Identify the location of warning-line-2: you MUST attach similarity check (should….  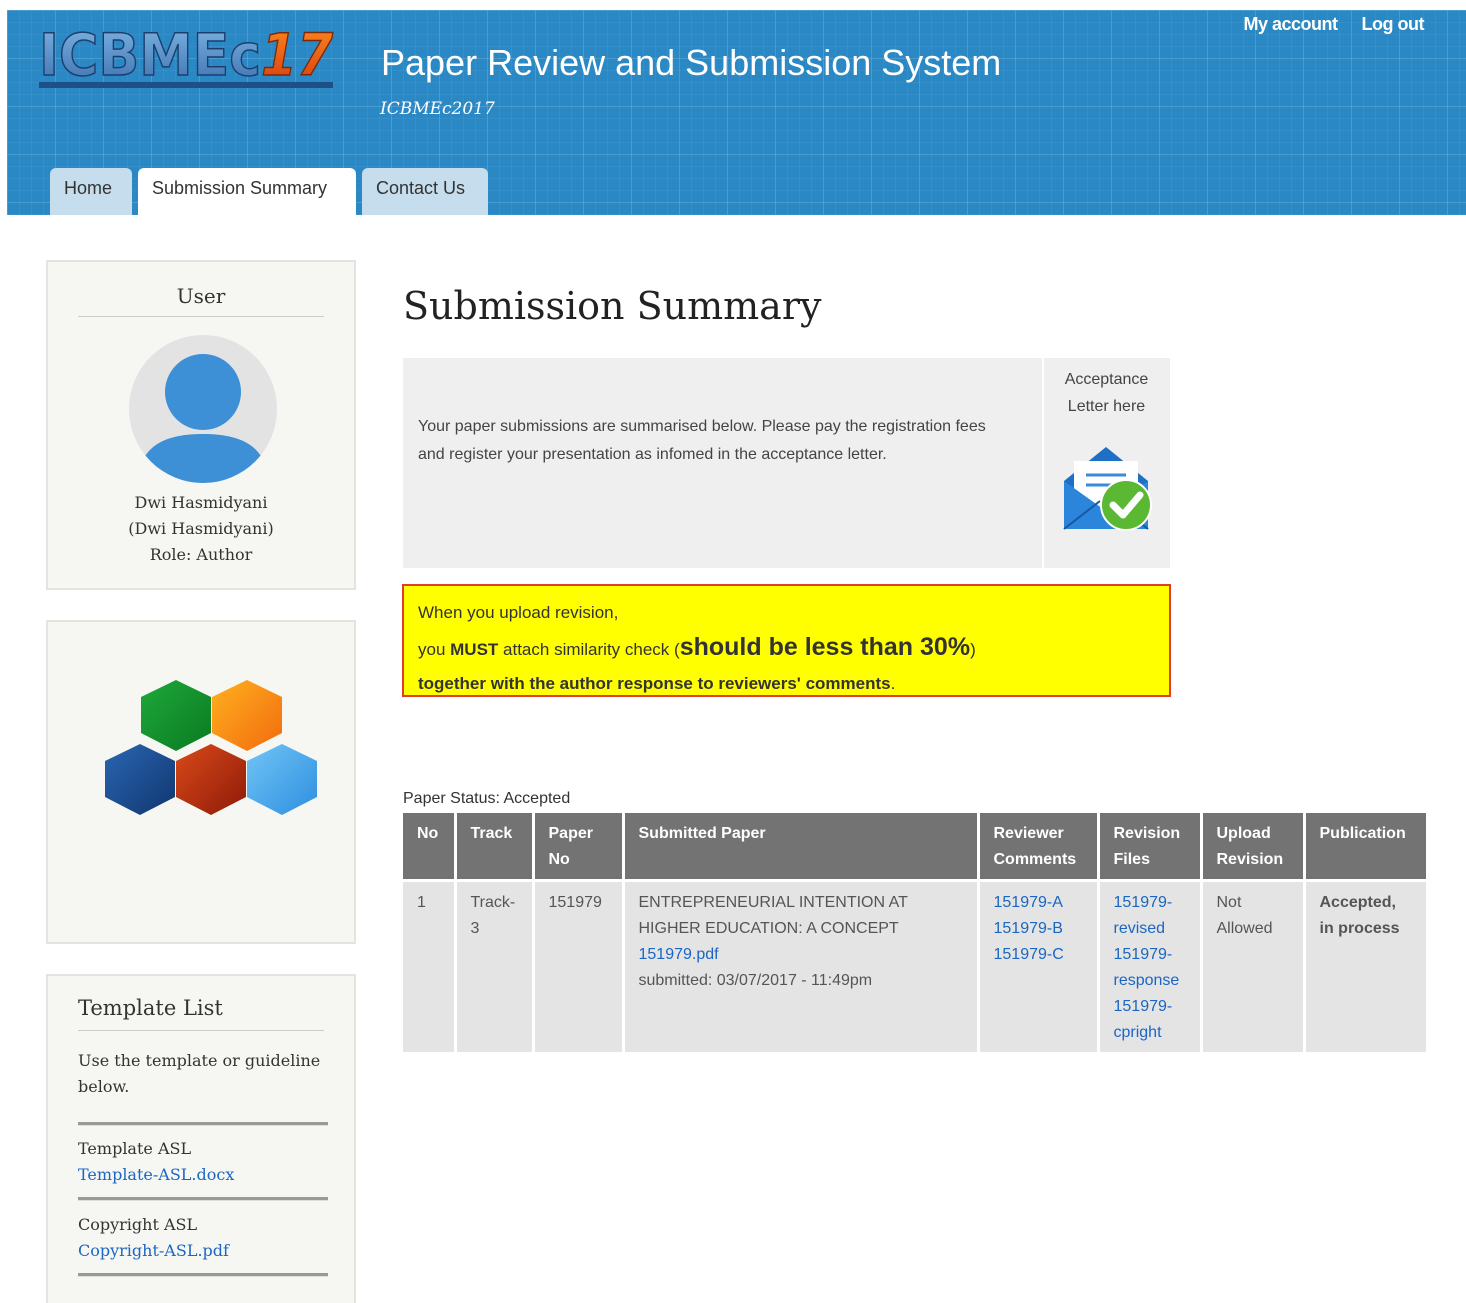
(786, 648).